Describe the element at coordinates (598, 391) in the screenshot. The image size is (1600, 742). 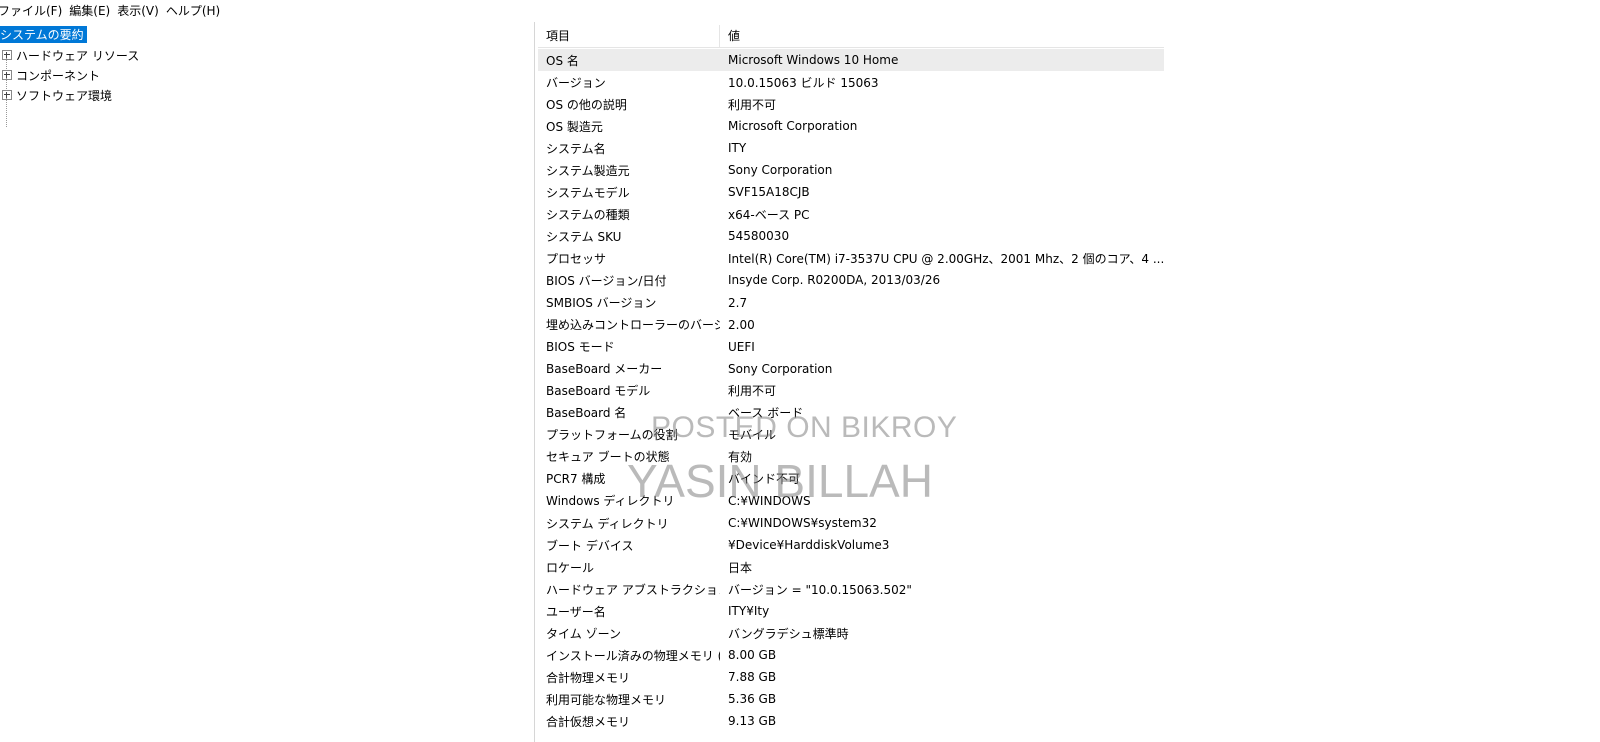
I see `cell-item: BaseBoard モデル` at that location.